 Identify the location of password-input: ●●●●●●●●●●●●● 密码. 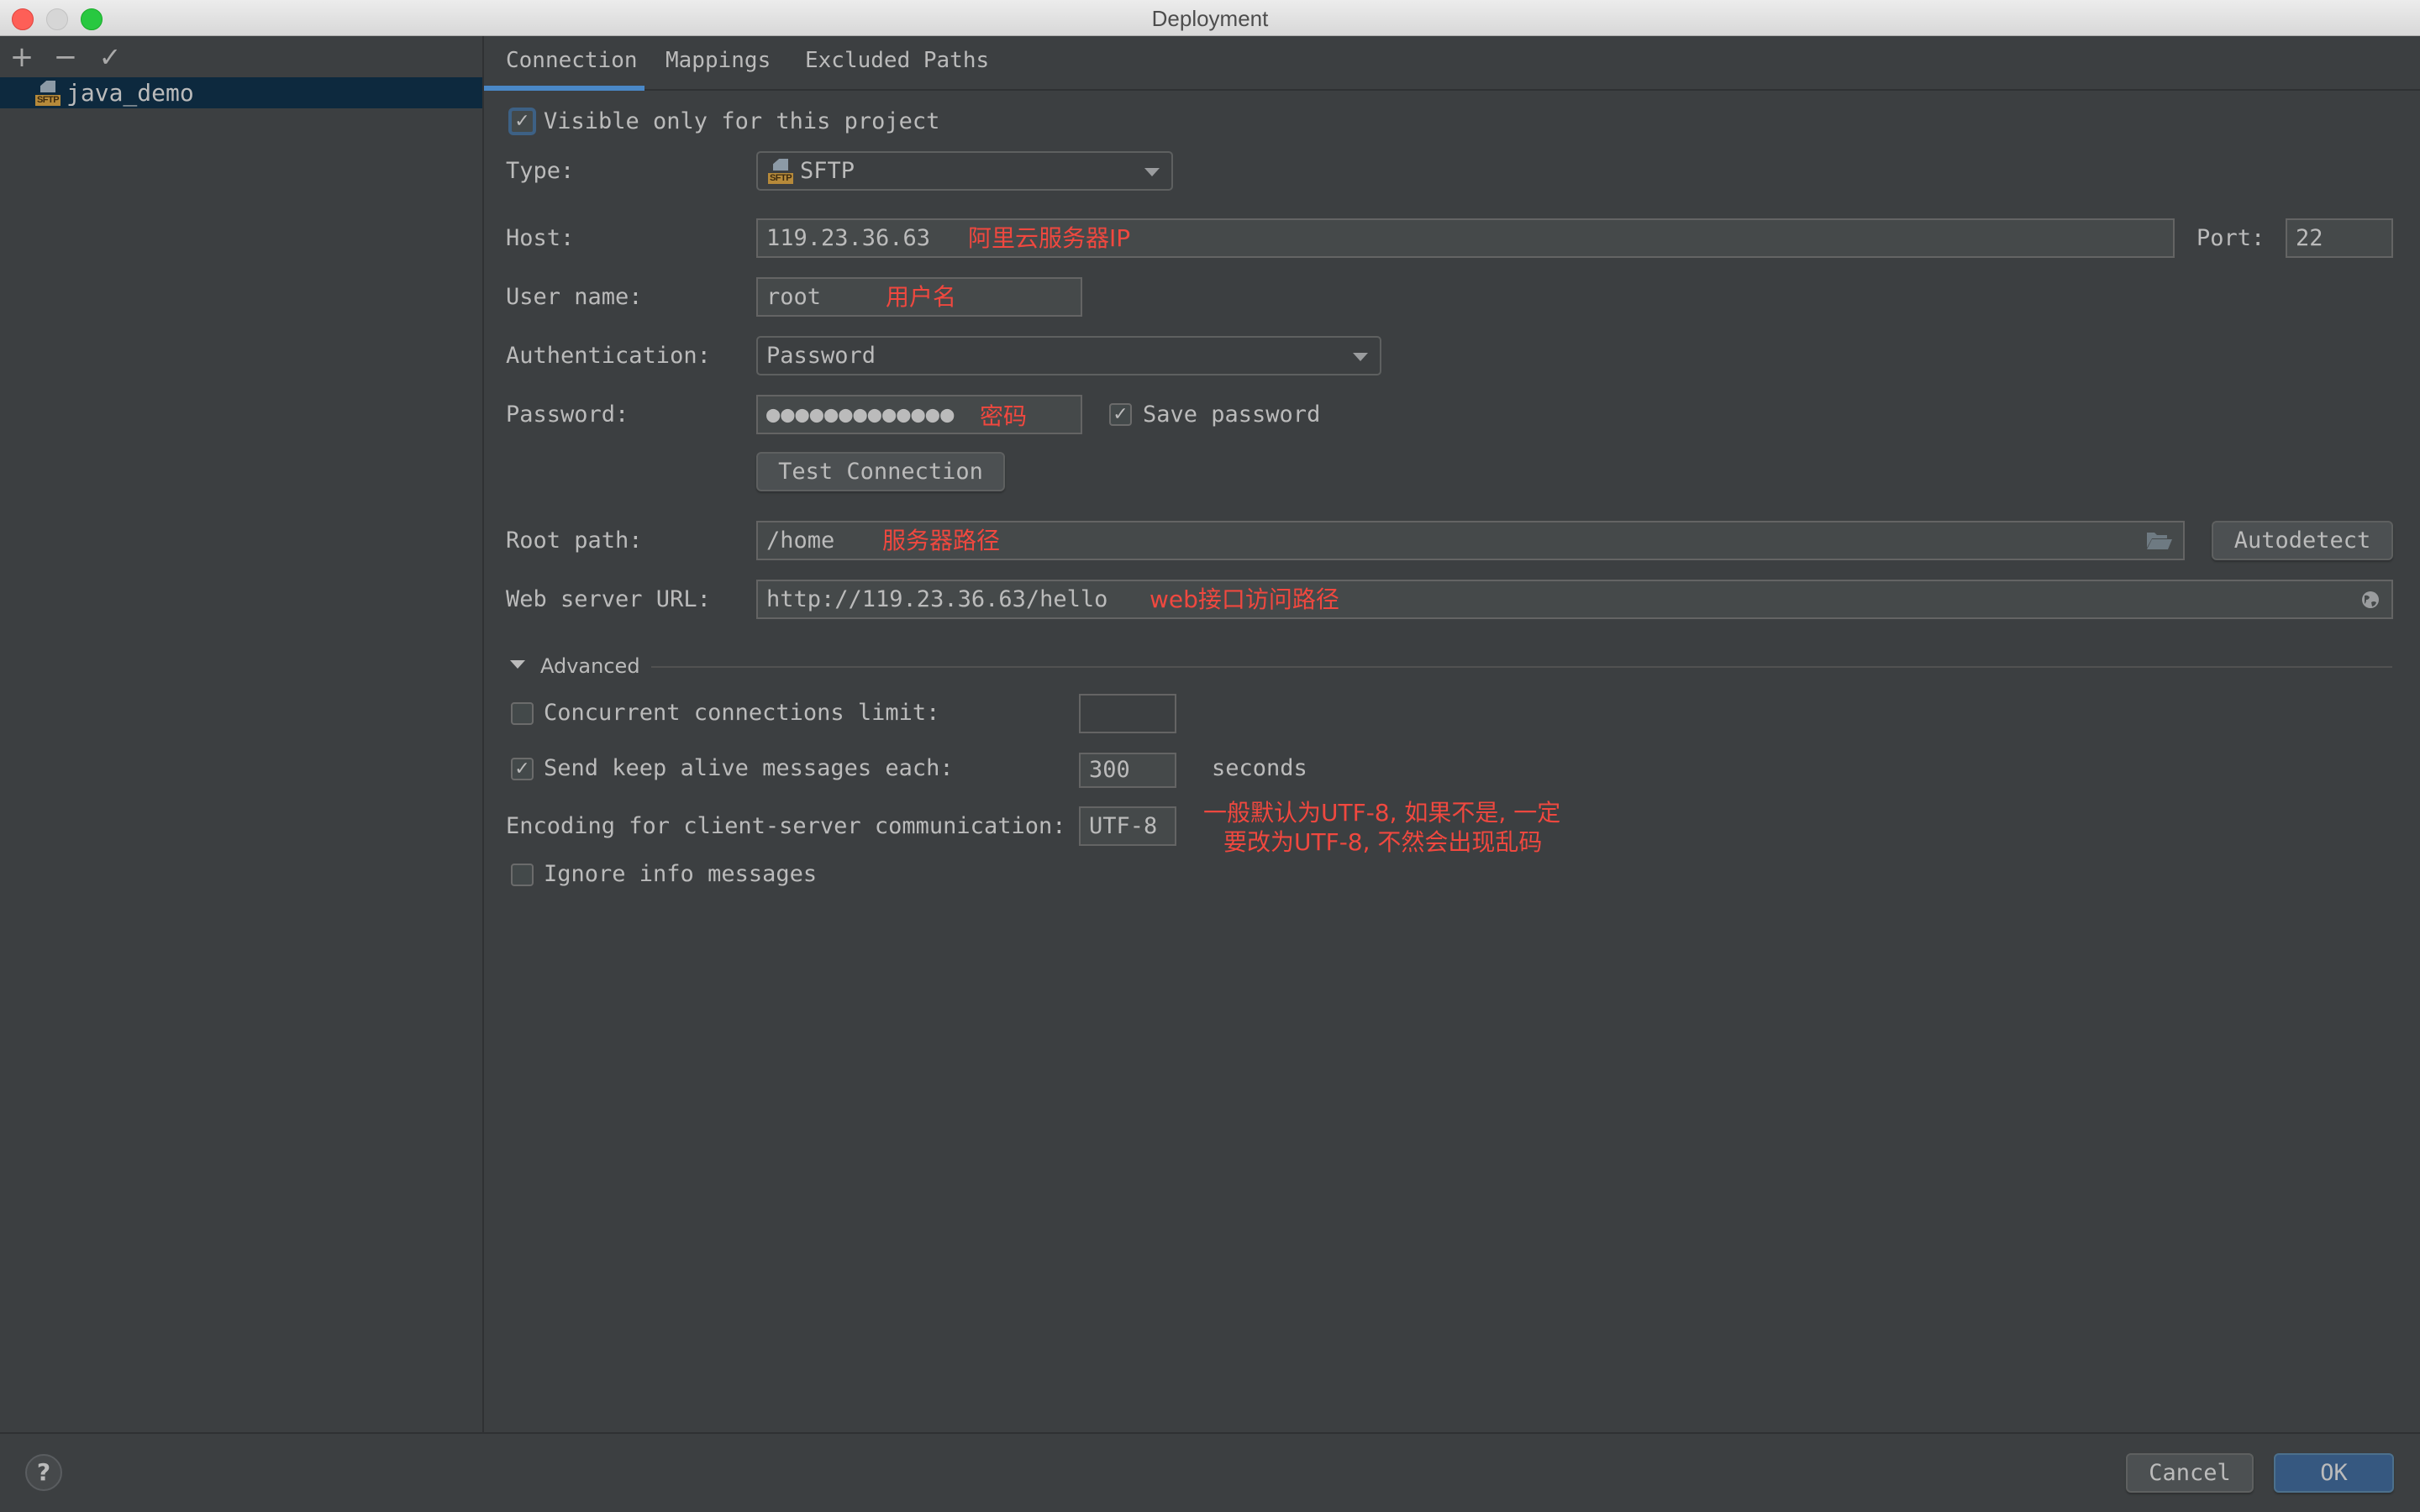
(919, 414).